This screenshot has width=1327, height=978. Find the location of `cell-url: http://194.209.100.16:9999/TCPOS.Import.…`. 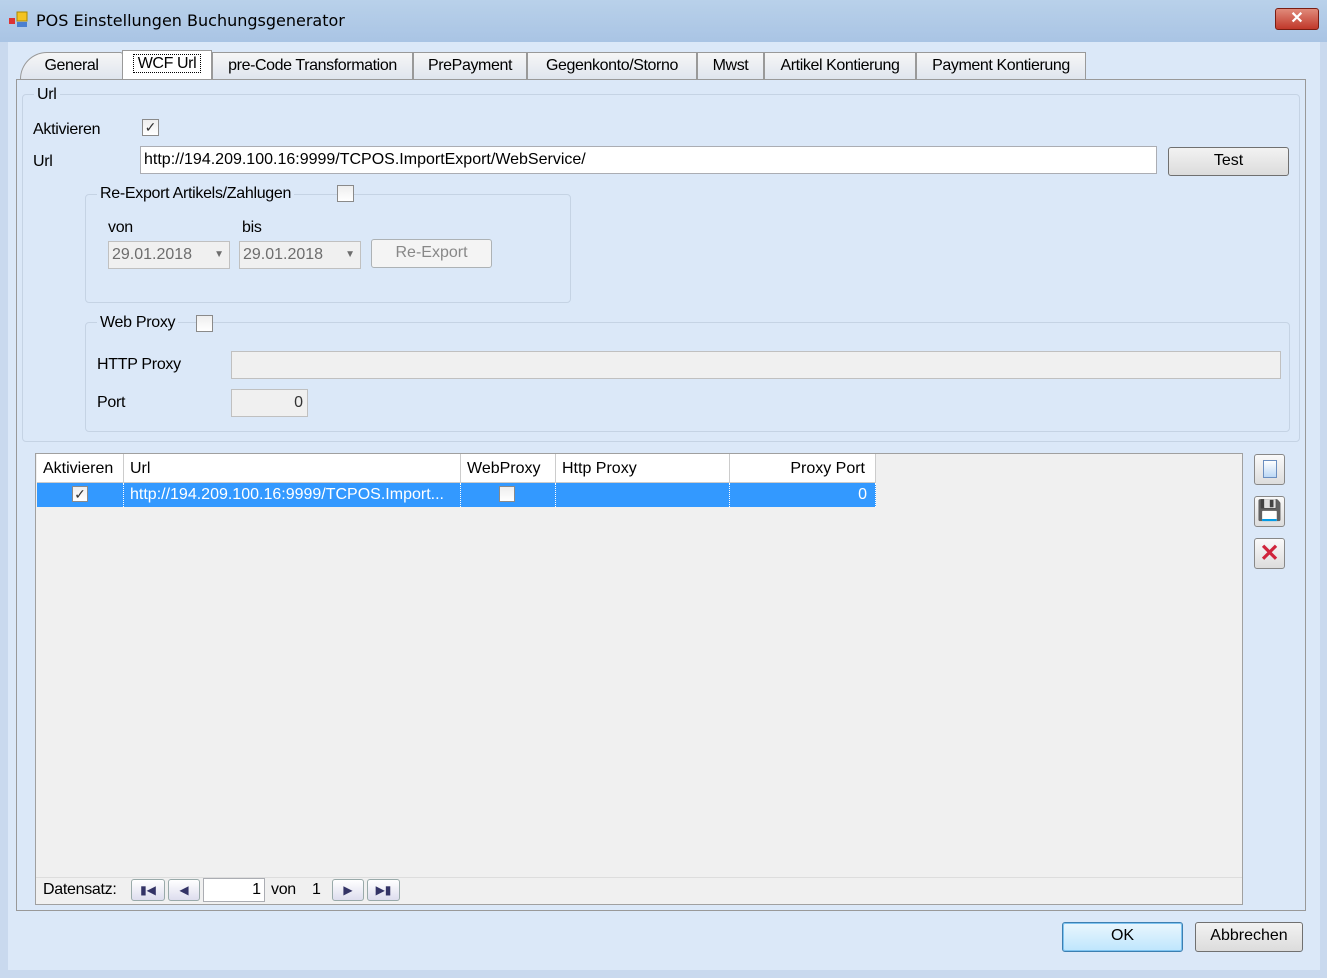

cell-url: http://194.209.100.16:9999/TCPOS.Import.… is located at coordinates (292, 495).